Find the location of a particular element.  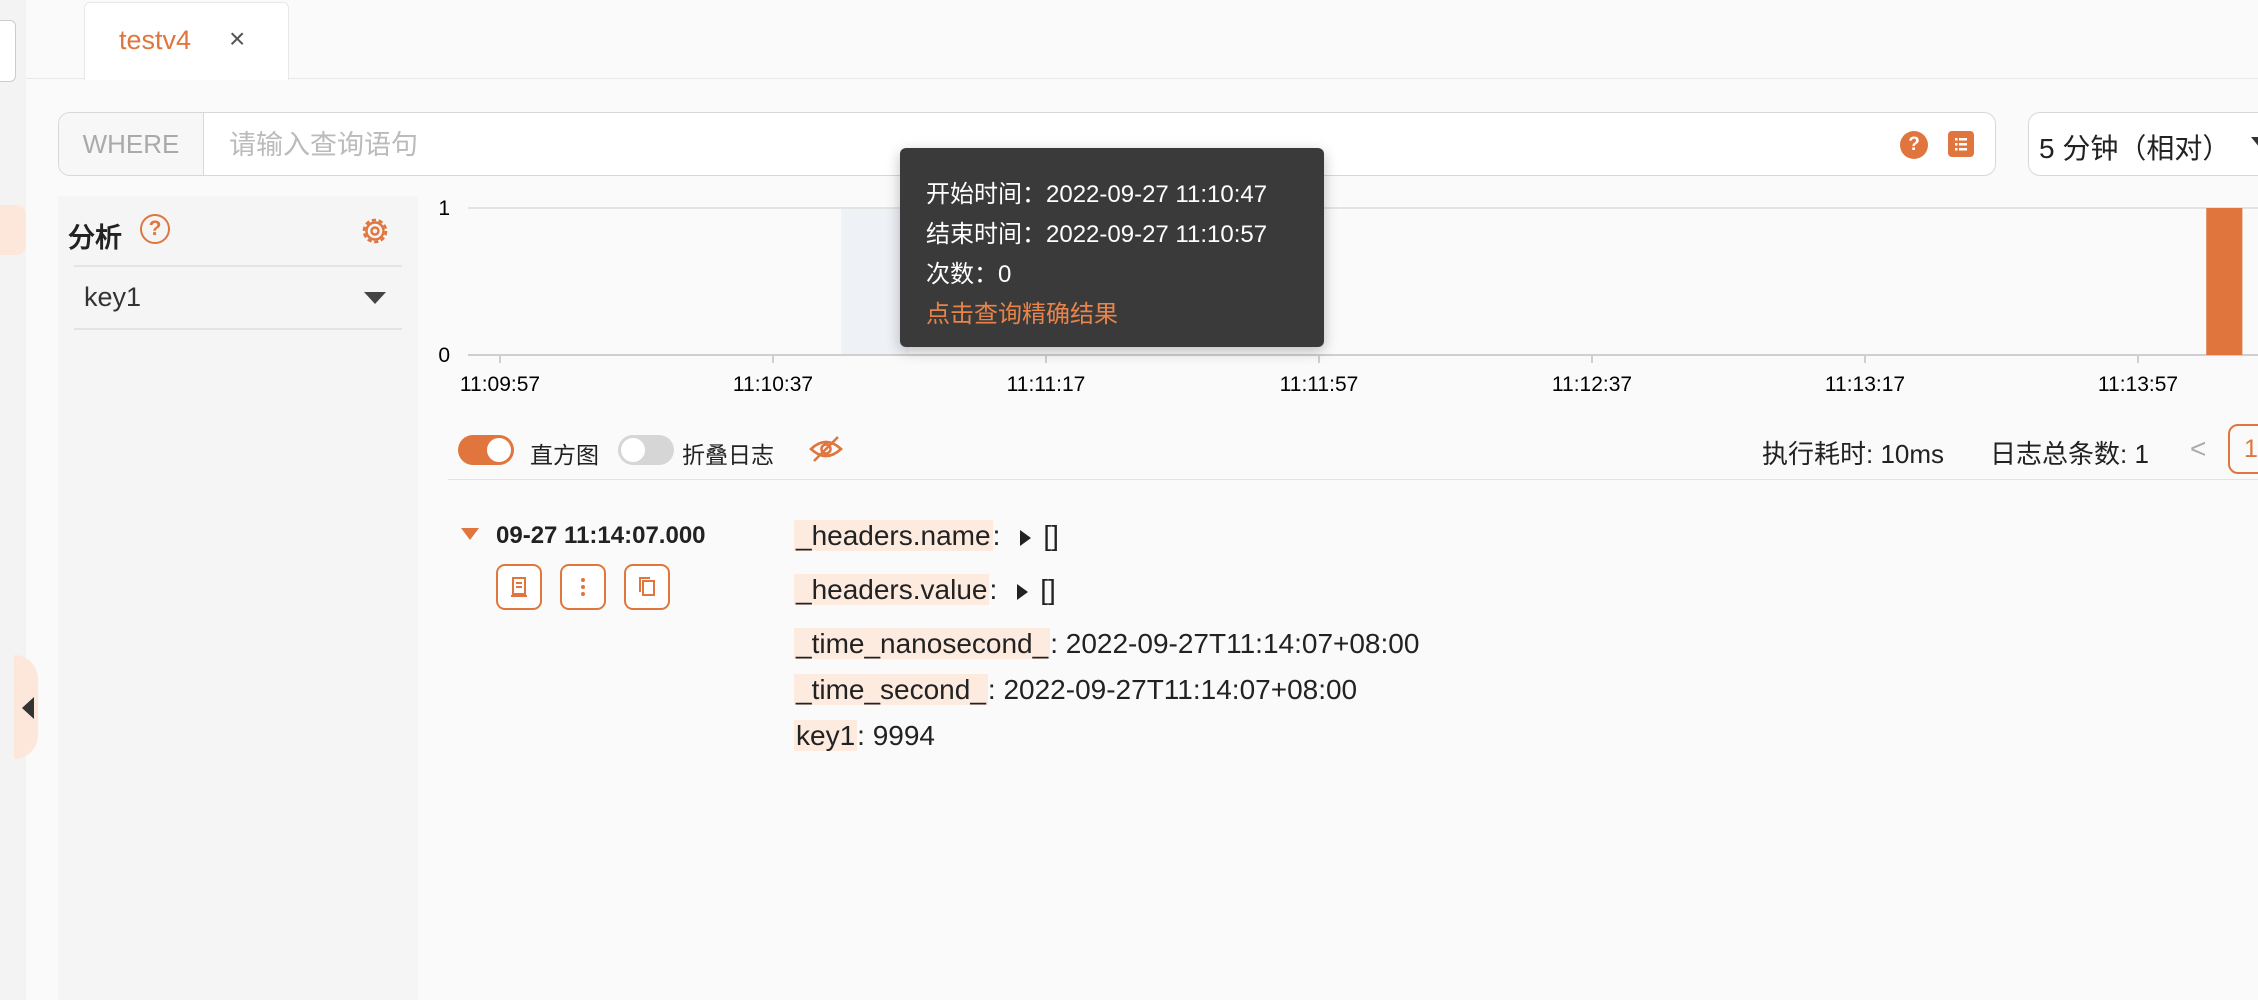

eye-off-icon is located at coordinates (826, 449).